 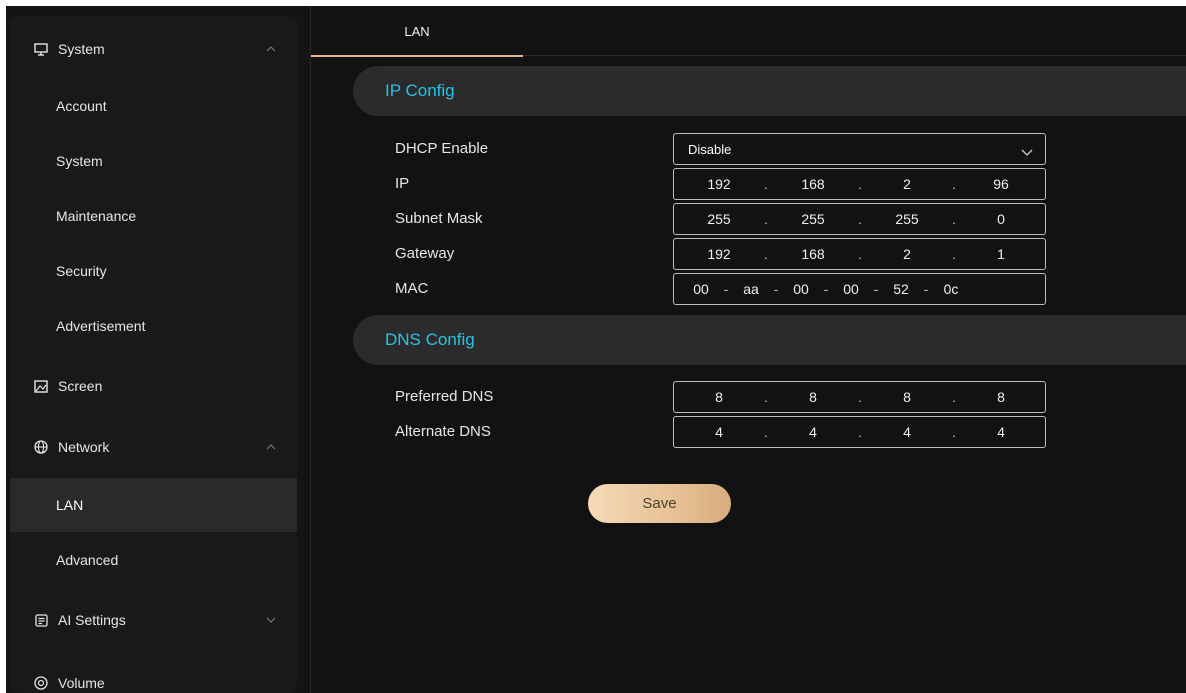 I want to click on ip-address-field: 192 . 168 . 2 . 96, so click(x=859, y=184).